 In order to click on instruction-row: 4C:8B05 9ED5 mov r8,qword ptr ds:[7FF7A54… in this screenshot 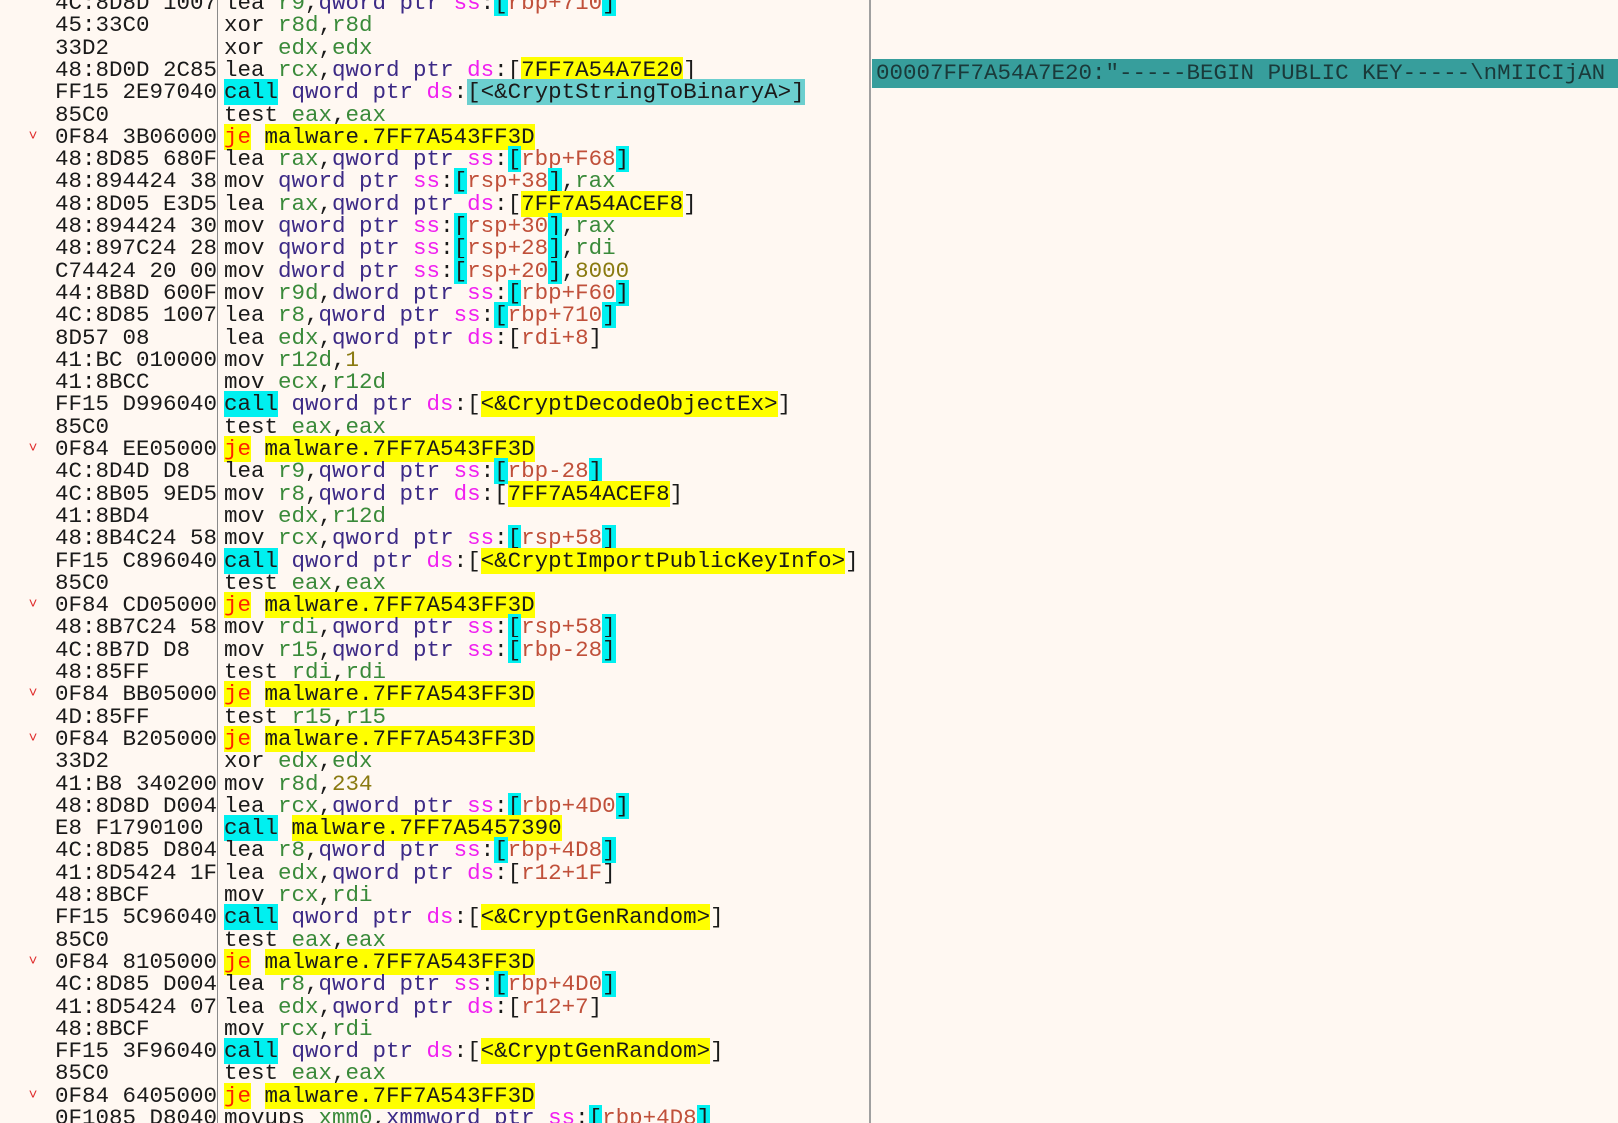, I will do `click(435, 493)`.